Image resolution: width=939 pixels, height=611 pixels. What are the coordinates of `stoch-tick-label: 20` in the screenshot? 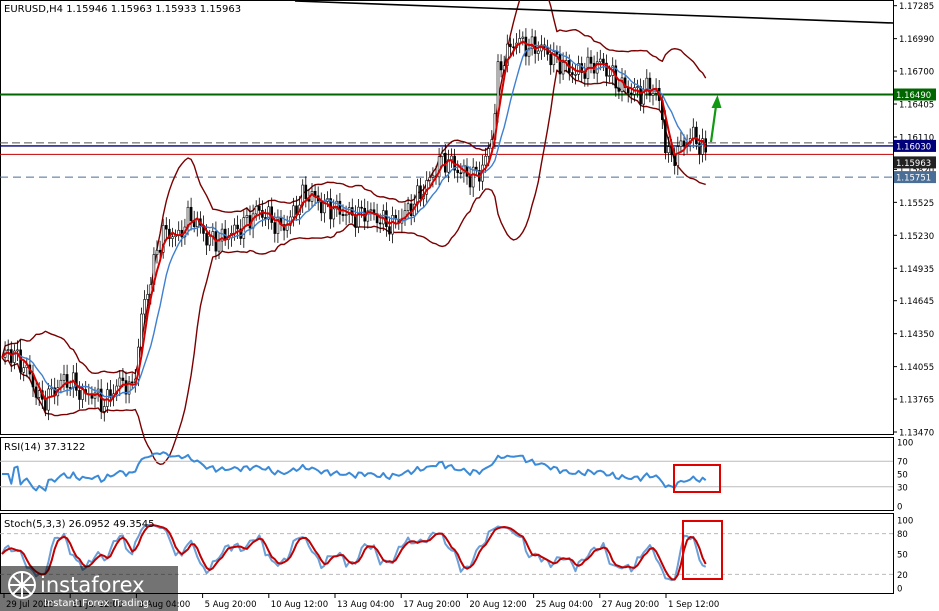 It's located at (902, 576).